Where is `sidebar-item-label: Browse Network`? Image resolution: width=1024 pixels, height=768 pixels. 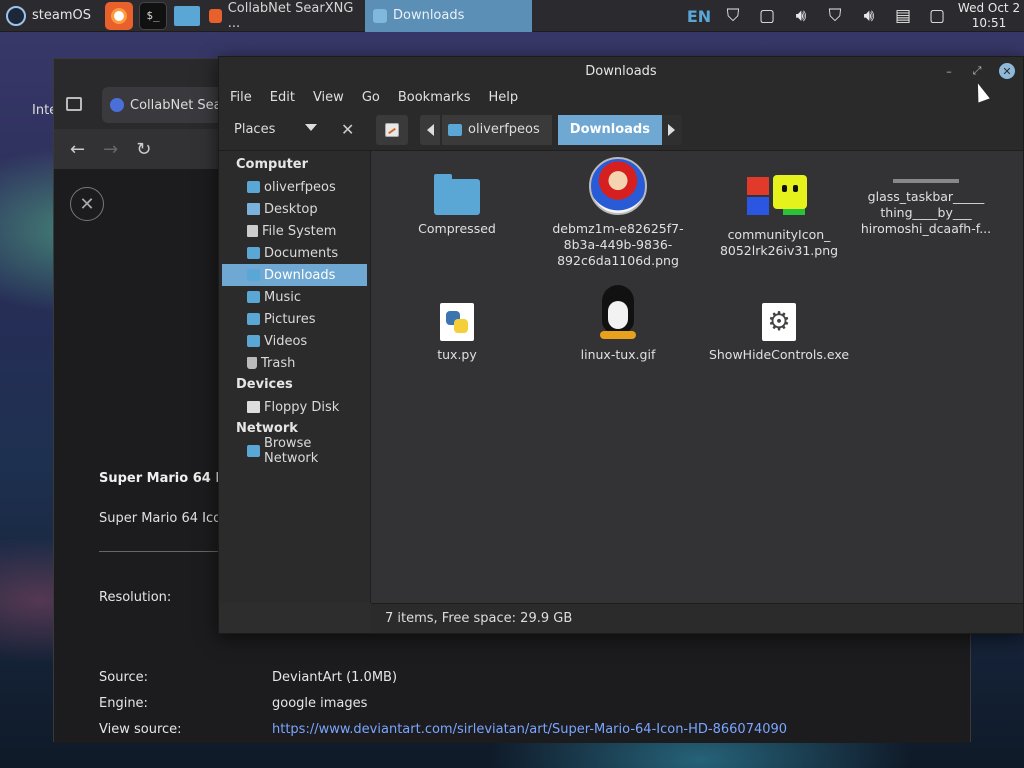
sidebar-item-label: Browse Network is located at coordinates (291, 451).